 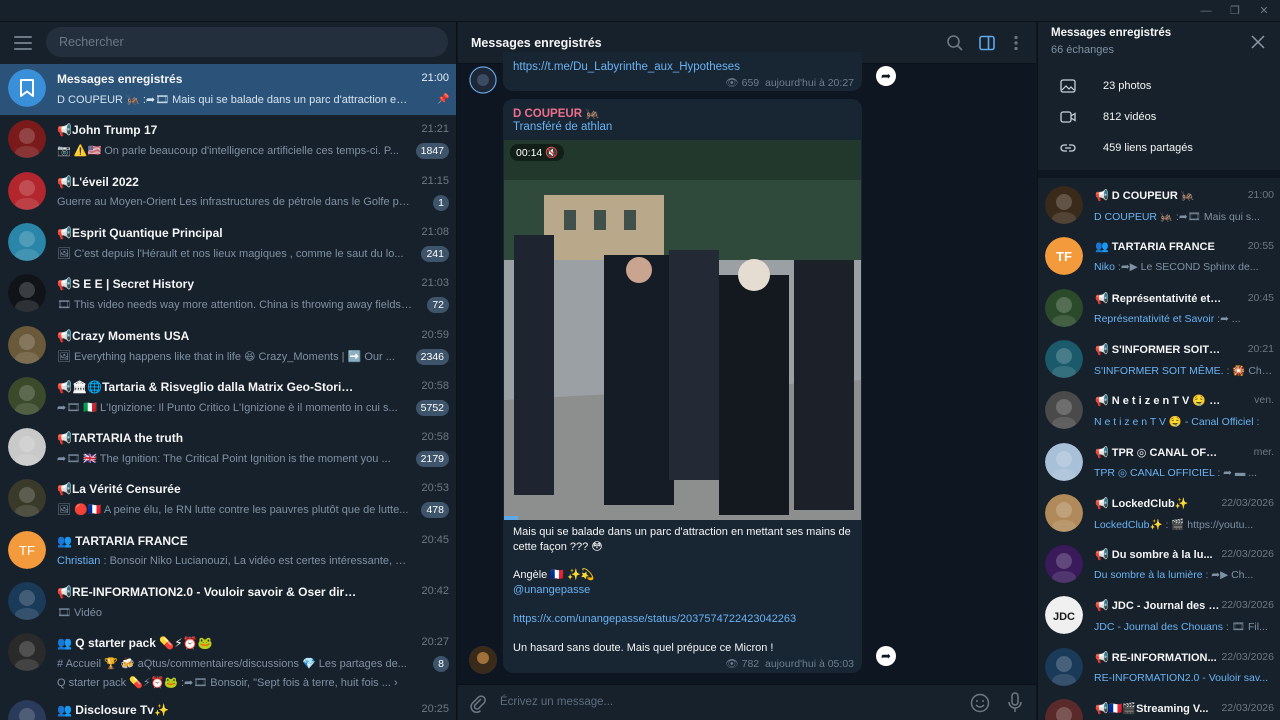 I want to click on muted-icon: 🔇, so click(x=551, y=153).